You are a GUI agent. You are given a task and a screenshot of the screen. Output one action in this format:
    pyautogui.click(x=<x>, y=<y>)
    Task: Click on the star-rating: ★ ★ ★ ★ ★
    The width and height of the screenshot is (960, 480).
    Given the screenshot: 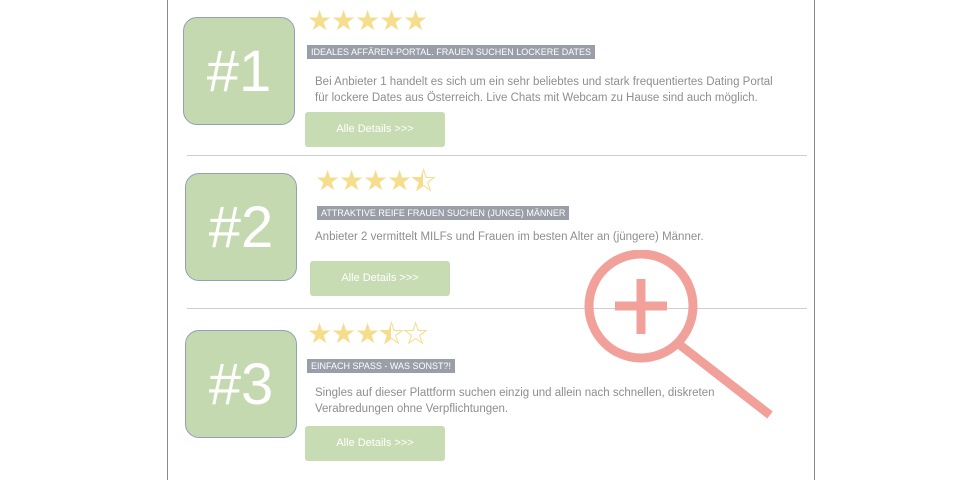 What is the action you would take?
    pyautogui.click(x=368, y=20)
    